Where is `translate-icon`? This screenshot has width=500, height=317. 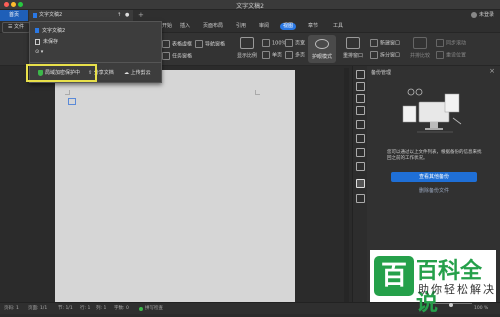
translate-icon is located at coordinates (360, 166).